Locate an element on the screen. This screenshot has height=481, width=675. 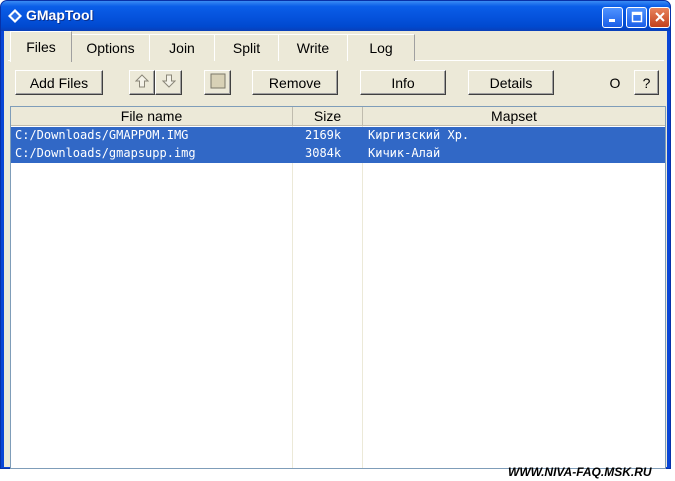
remove-label: Remove is located at coordinates (295, 82).